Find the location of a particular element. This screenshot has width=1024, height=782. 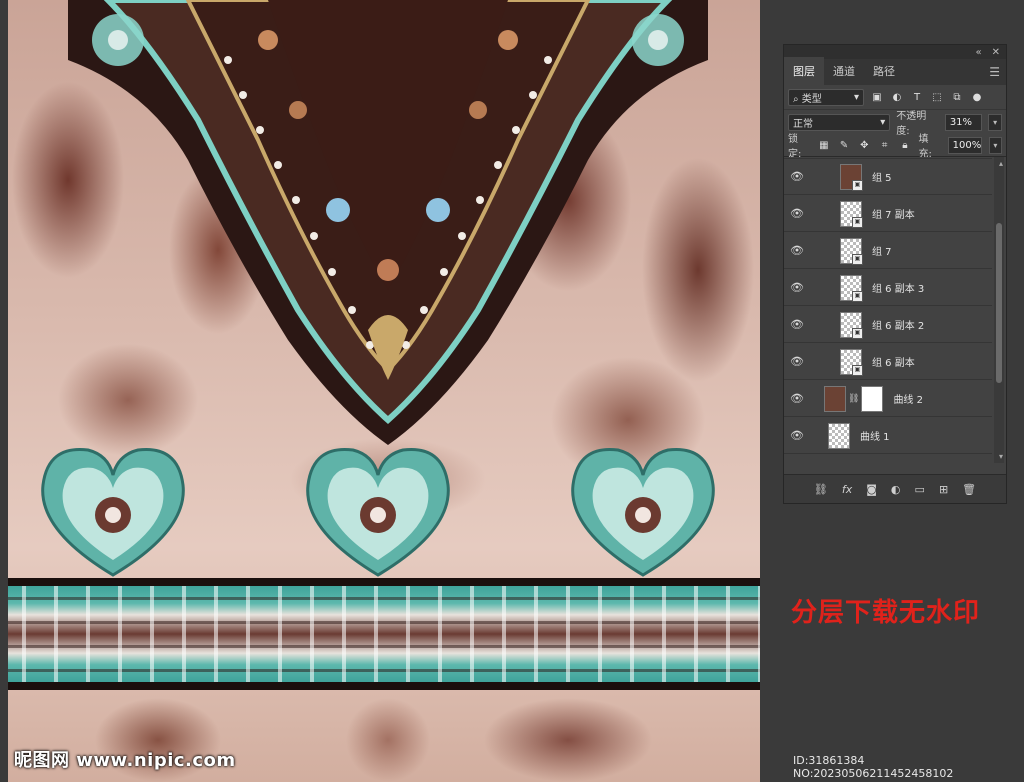

scroll-down-icon: ▾ is located at coordinates (1001, 456).